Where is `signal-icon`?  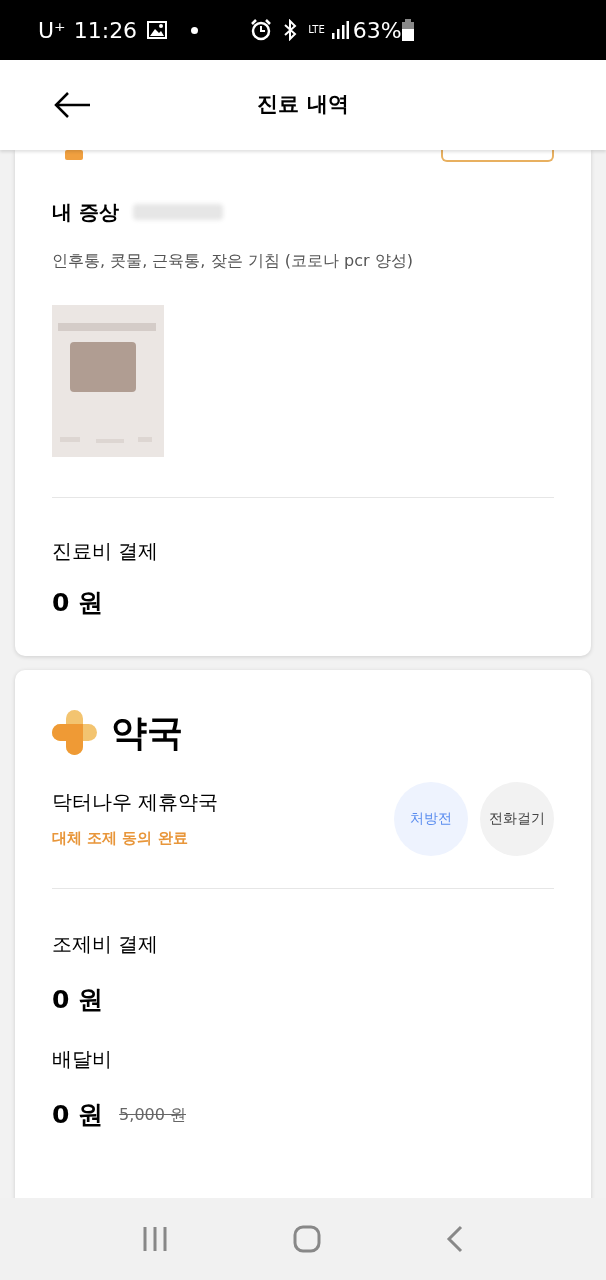 signal-icon is located at coordinates (339, 30).